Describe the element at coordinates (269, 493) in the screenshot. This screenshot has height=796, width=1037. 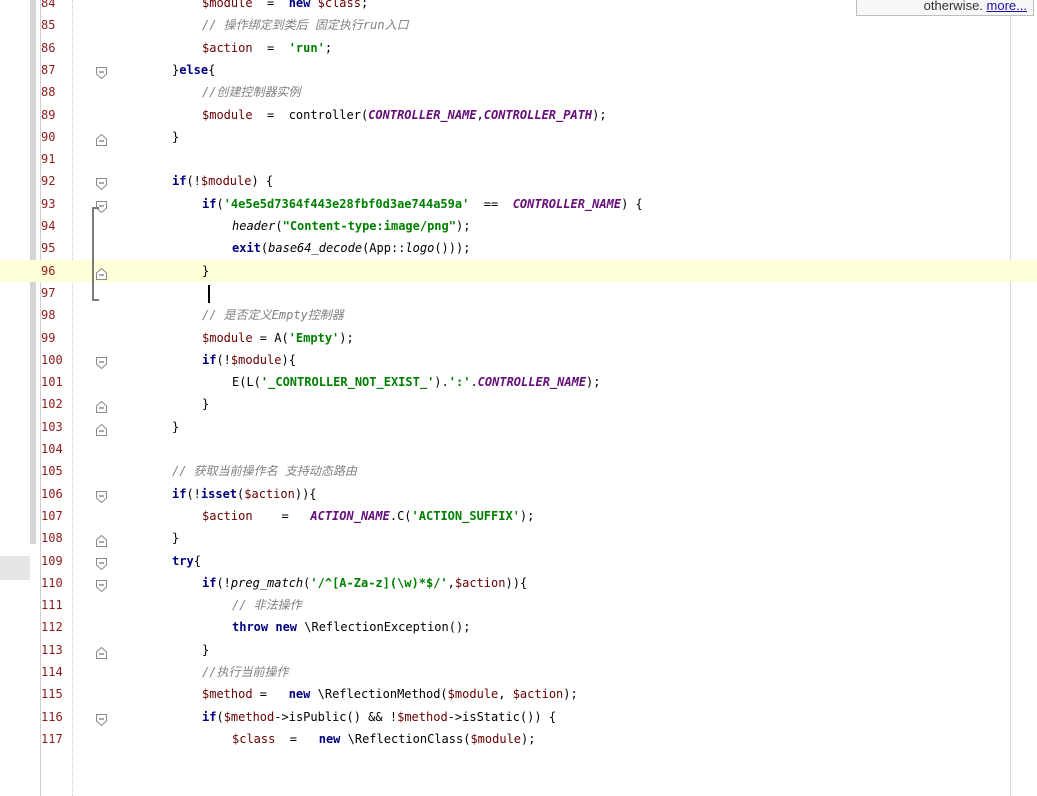
I see `code-token: $action` at that location.